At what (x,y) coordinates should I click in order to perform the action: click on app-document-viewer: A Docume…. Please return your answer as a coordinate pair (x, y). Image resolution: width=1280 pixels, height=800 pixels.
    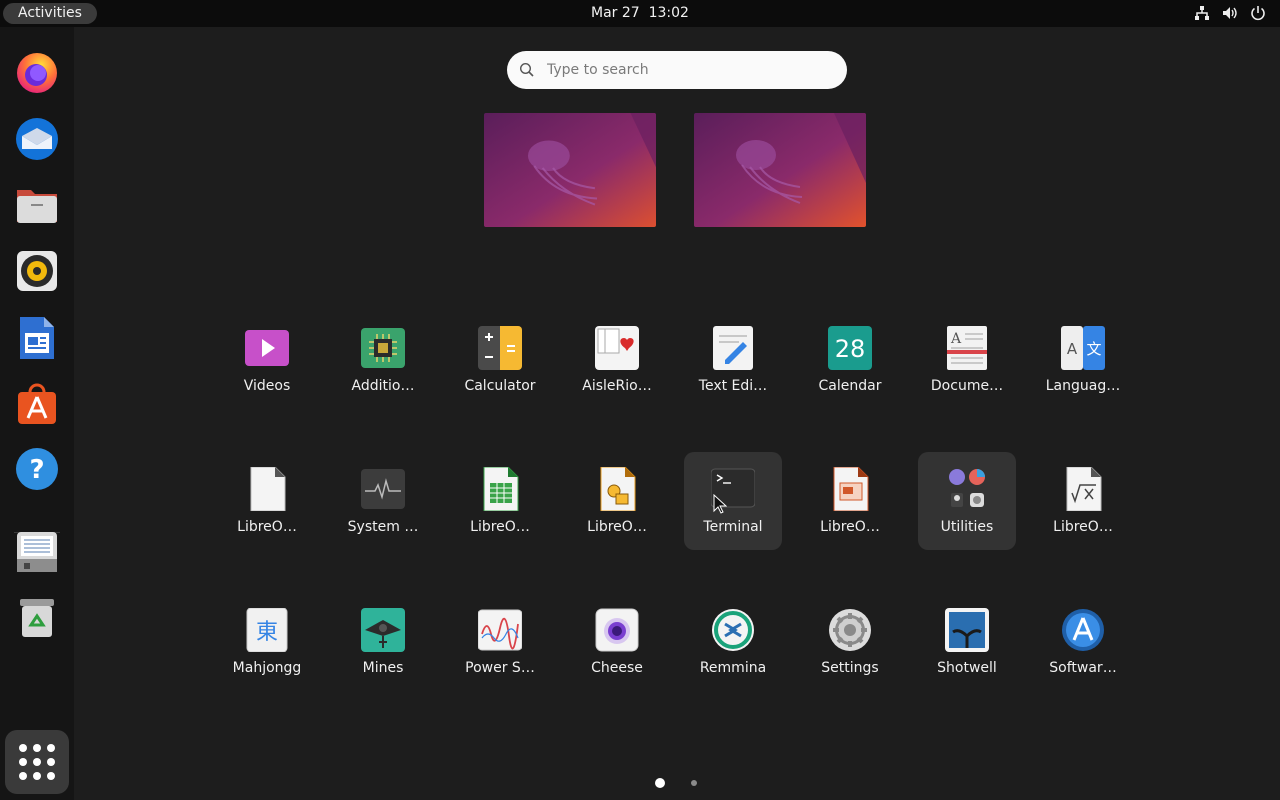
    Looking at the image, I should click on (967, 363).